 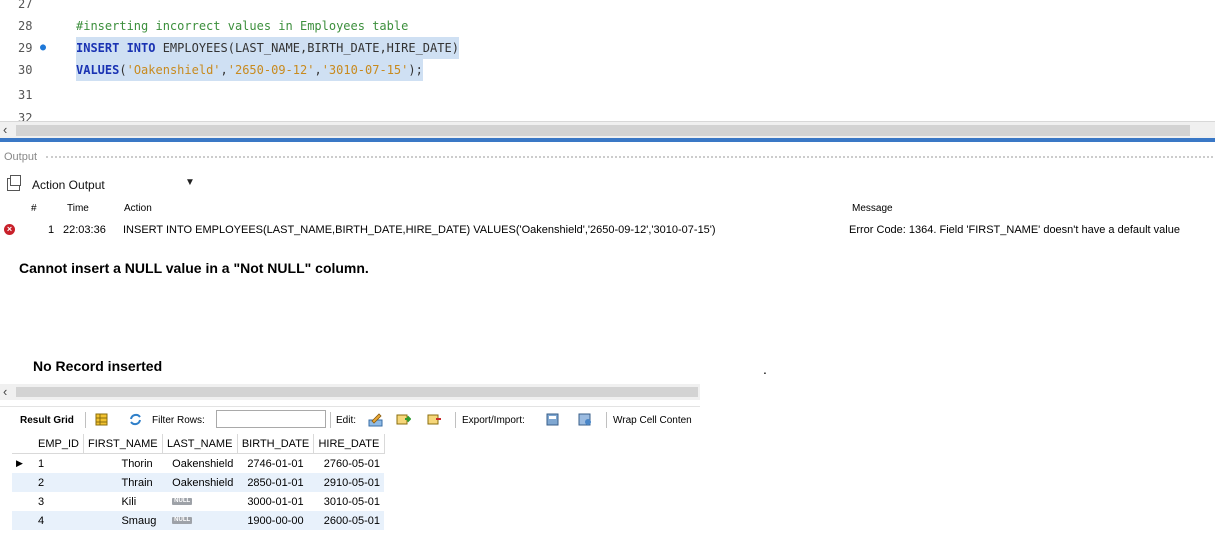 What do you see at coordinates (84, 230) in the screenshot?
I see `row-time: 22:03:36` at bounding box center [84, 230].